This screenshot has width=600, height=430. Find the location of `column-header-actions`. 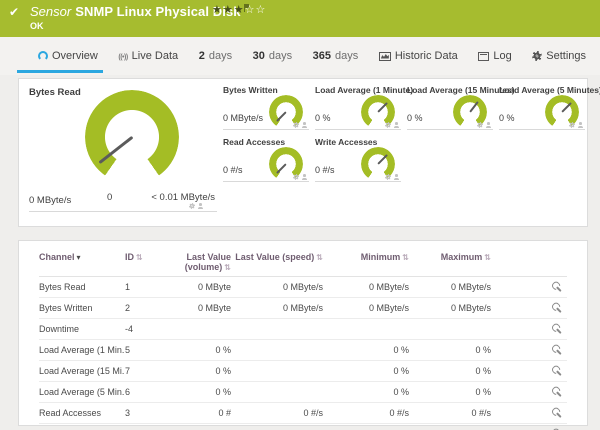

column-header-actions is located at coordinates (529, 261).